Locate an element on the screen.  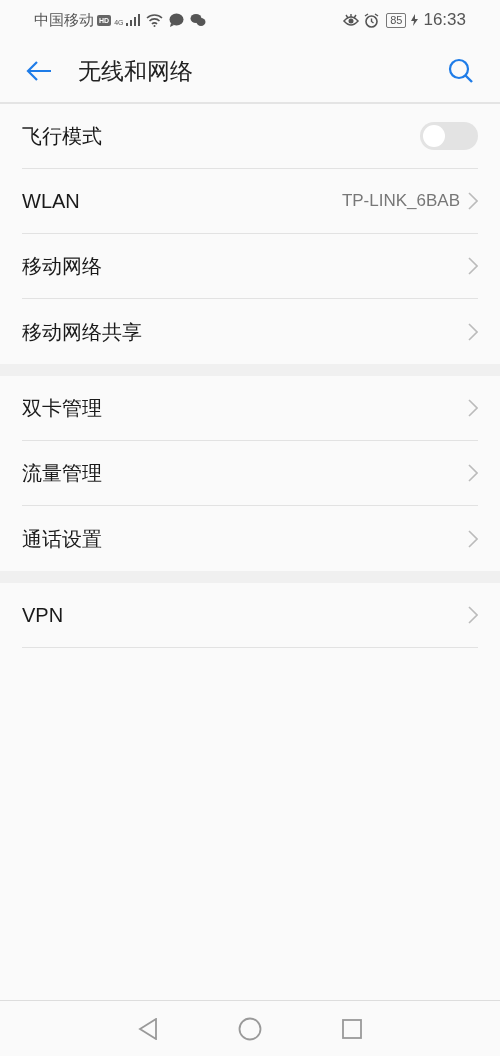
clock-time: 16:33 is located at coordinates (444, 20).